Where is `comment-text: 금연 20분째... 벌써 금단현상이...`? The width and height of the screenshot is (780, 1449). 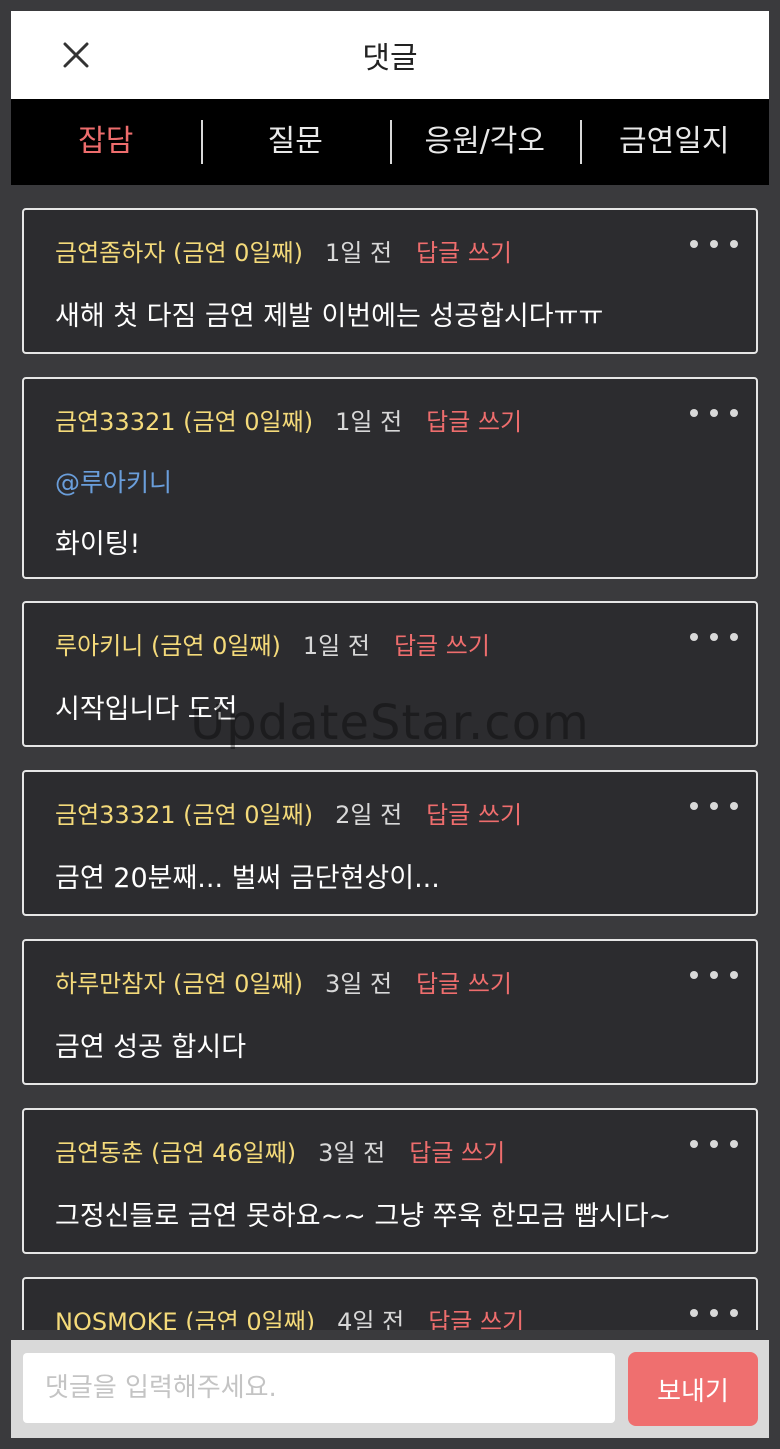
comment-text: 금연 20분째... 벌써 금단현상이... is located at coordinates (247, 878).